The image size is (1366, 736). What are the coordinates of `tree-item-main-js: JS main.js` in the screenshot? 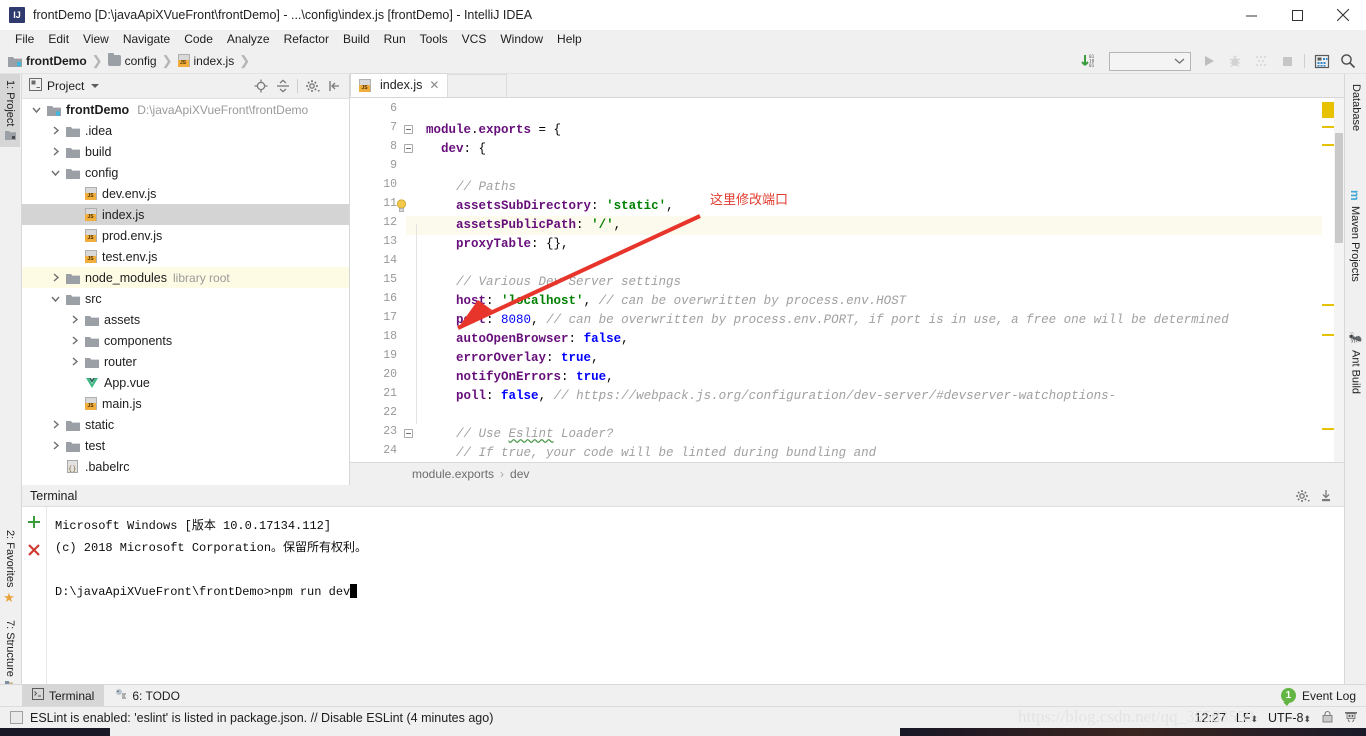 It's located at (185, 403).